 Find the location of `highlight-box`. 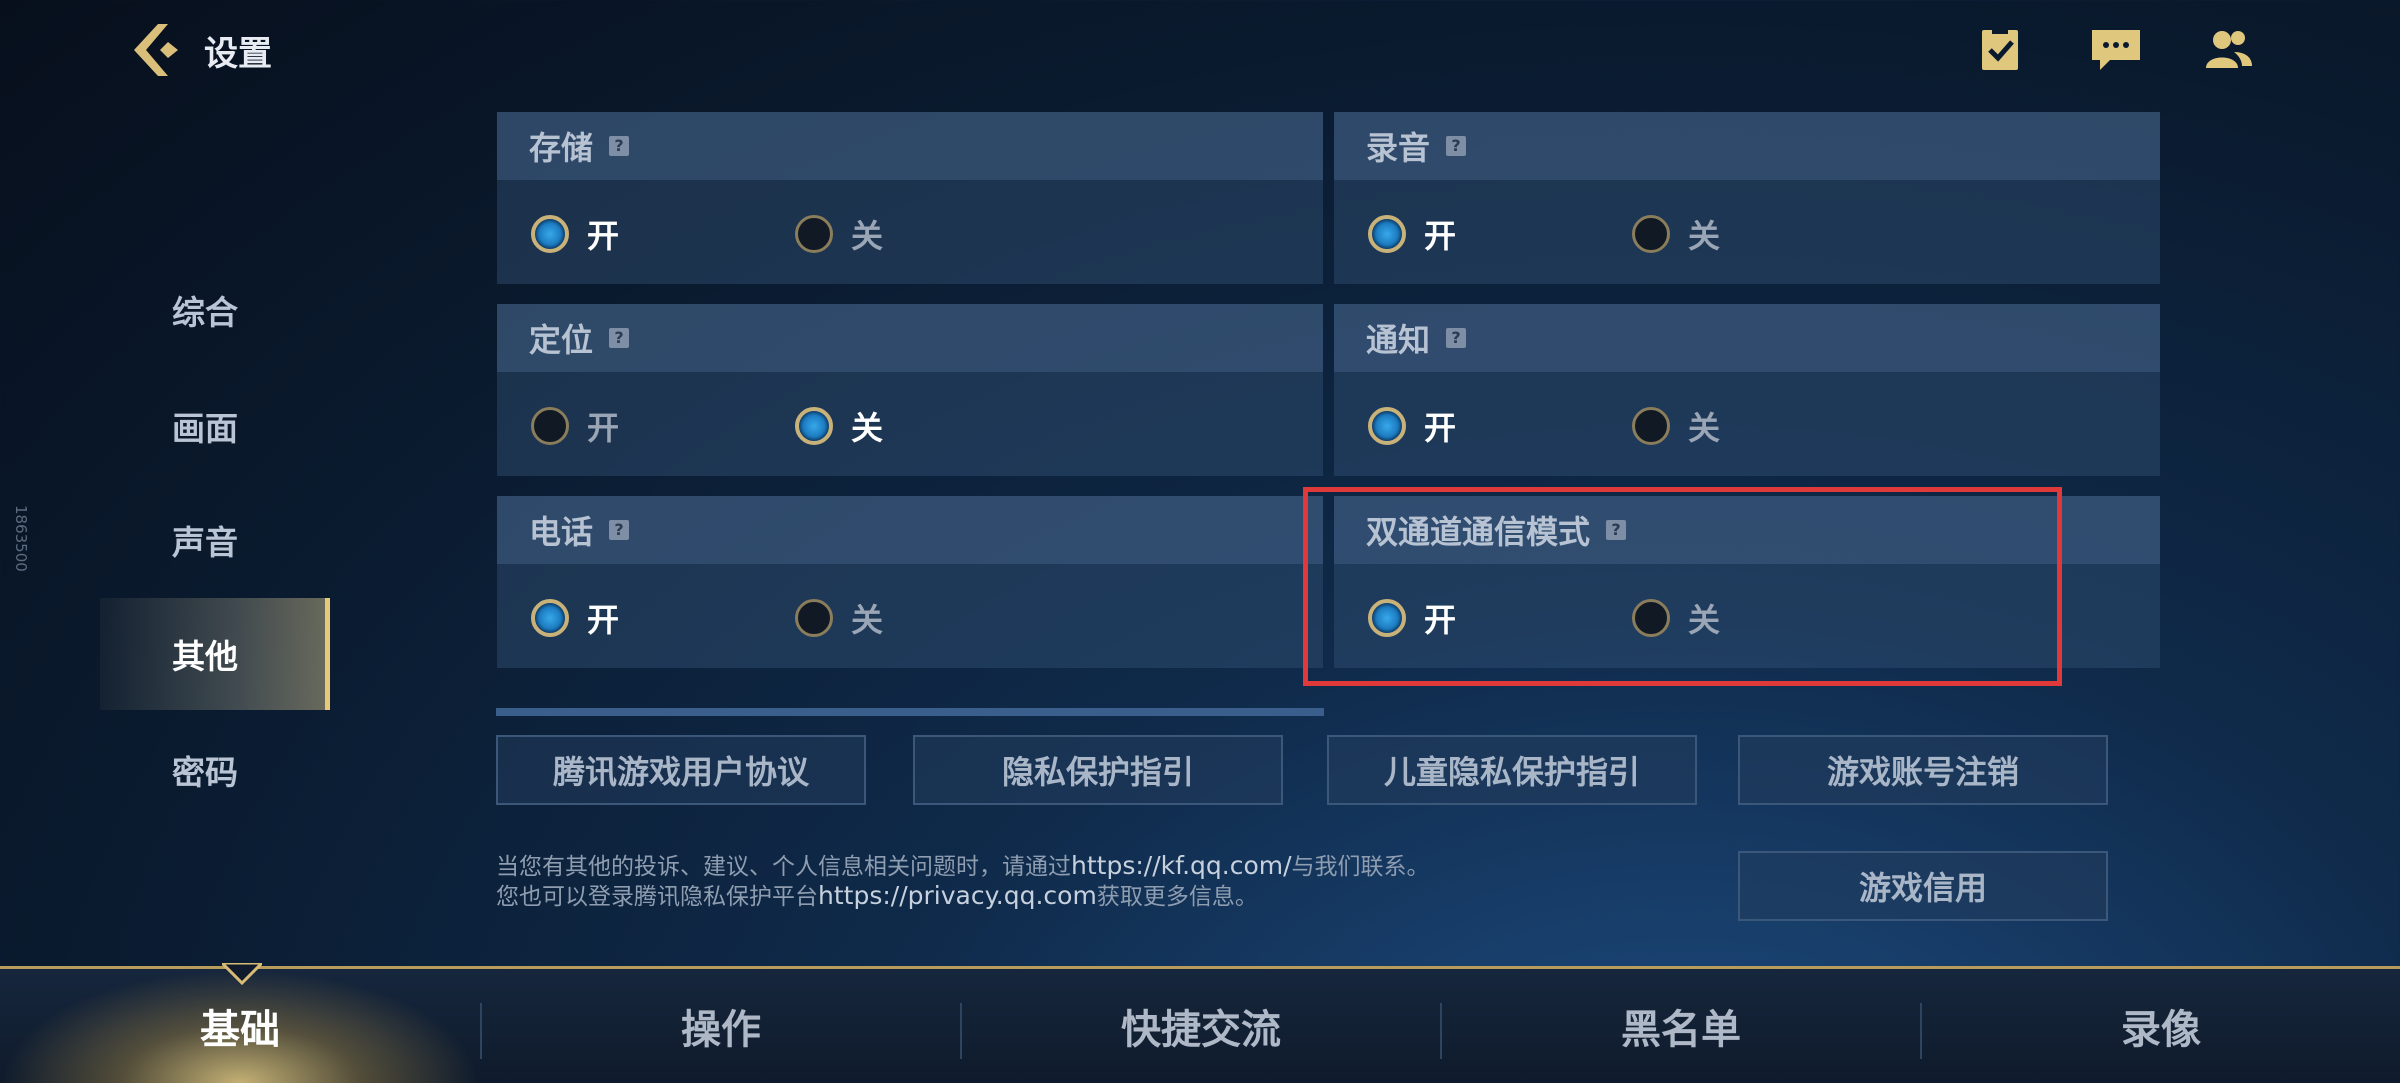

highlight-box is located at coordinates (1682, 586).